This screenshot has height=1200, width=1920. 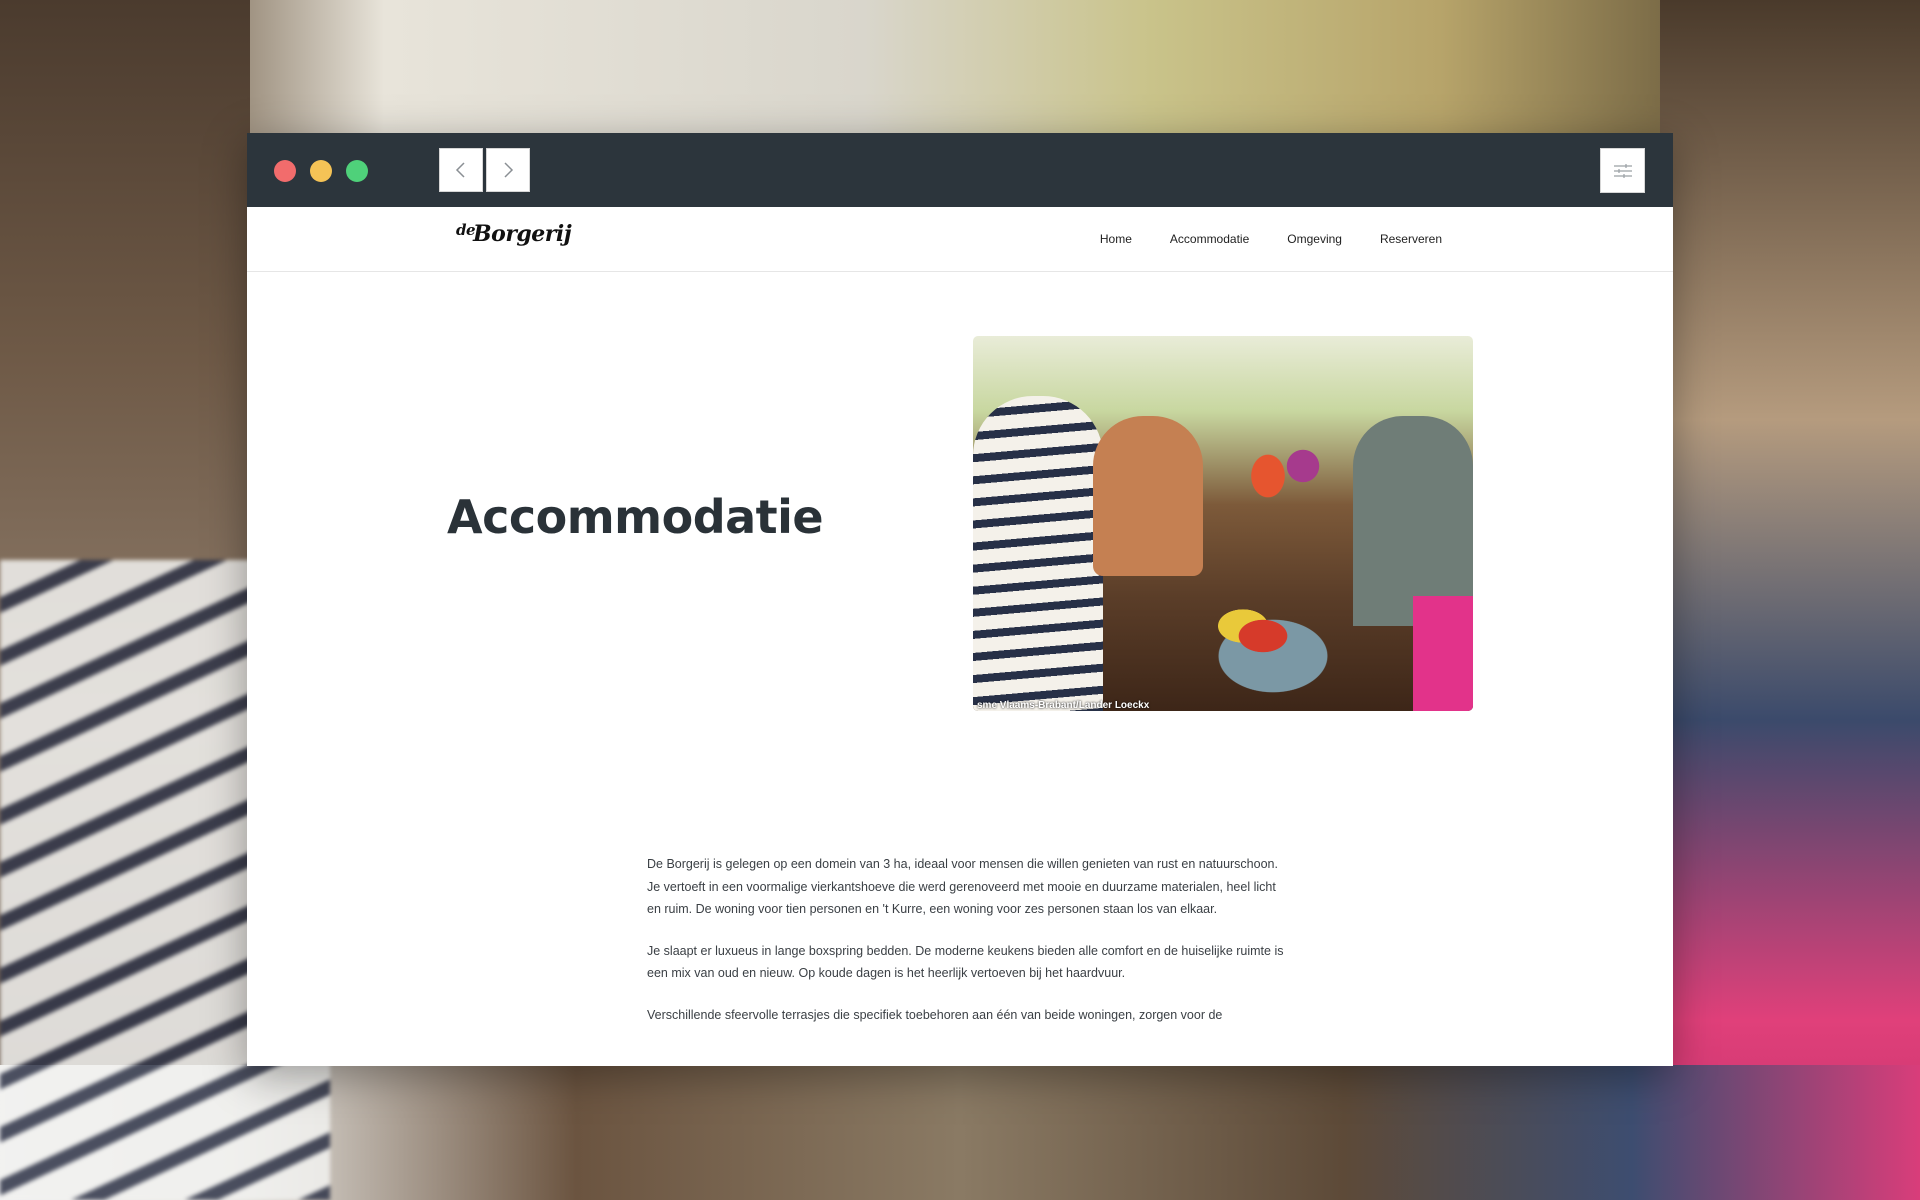 I want to click on page-title: Accommodatie, so click(x=635, y=517).